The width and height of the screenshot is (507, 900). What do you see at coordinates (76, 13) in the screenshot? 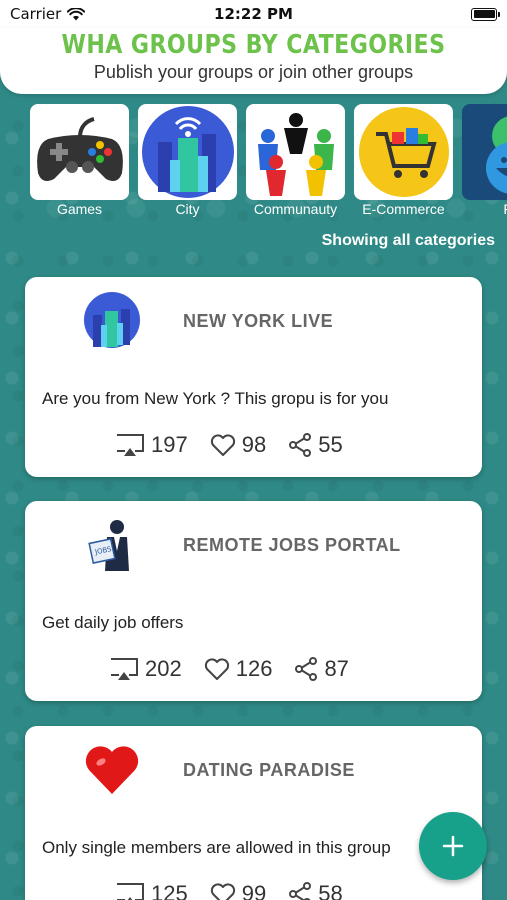
I see `wifi-icon` at bounding box center [76, 13].